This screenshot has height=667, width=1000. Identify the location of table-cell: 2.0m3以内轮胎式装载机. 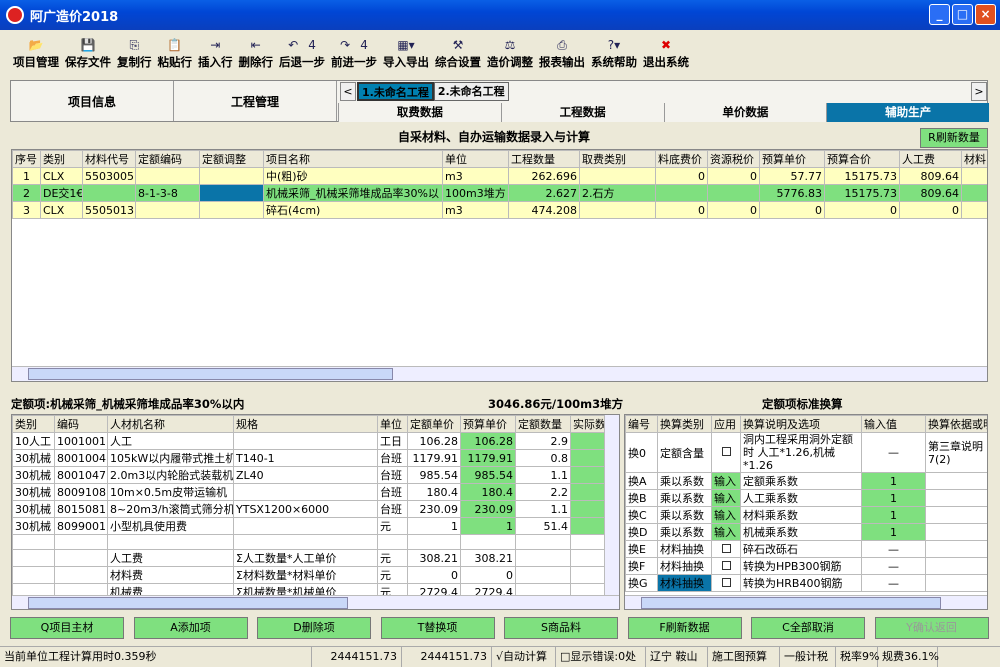
(170, 475).